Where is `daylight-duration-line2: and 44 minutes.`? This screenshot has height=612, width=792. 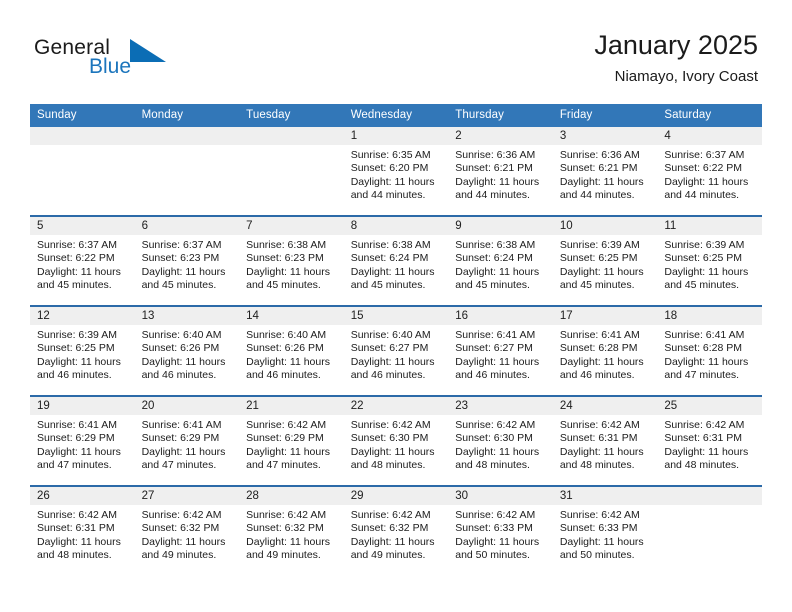 daylight-duration-line2: and 44 minutes. is located at coordinates (597, 195).